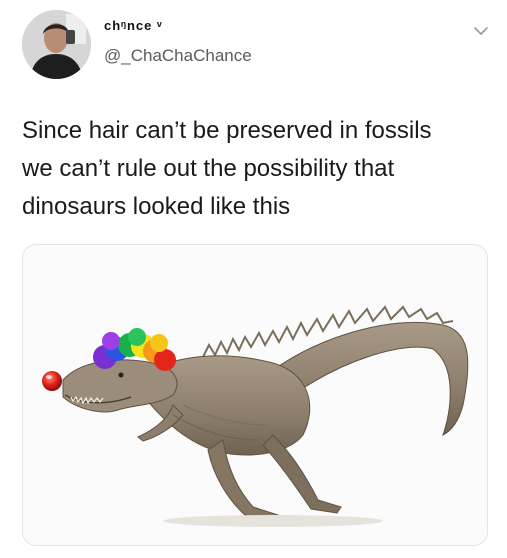 This screenshot has height=558, width=507. I want to click on chevron-down-icon, so click(481, 31).